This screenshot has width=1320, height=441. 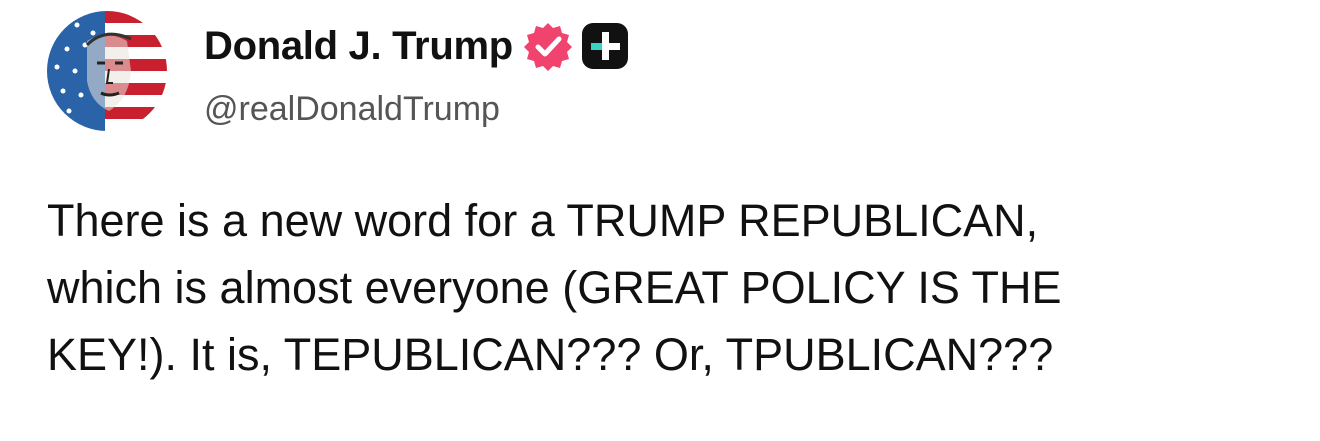 I want to click on plus-badge-icon, so click(x=605, y=46).